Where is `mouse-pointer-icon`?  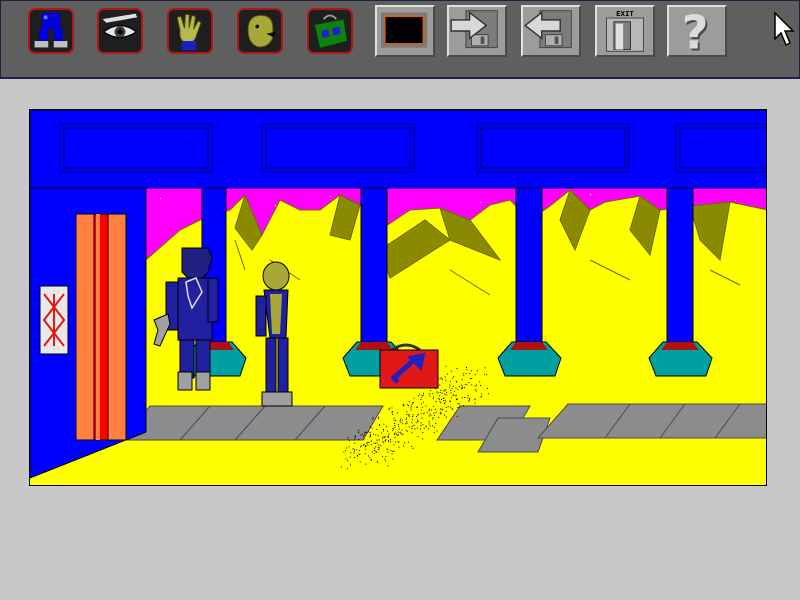 mouse-pointer-icon is located at coordinates (784, 29).